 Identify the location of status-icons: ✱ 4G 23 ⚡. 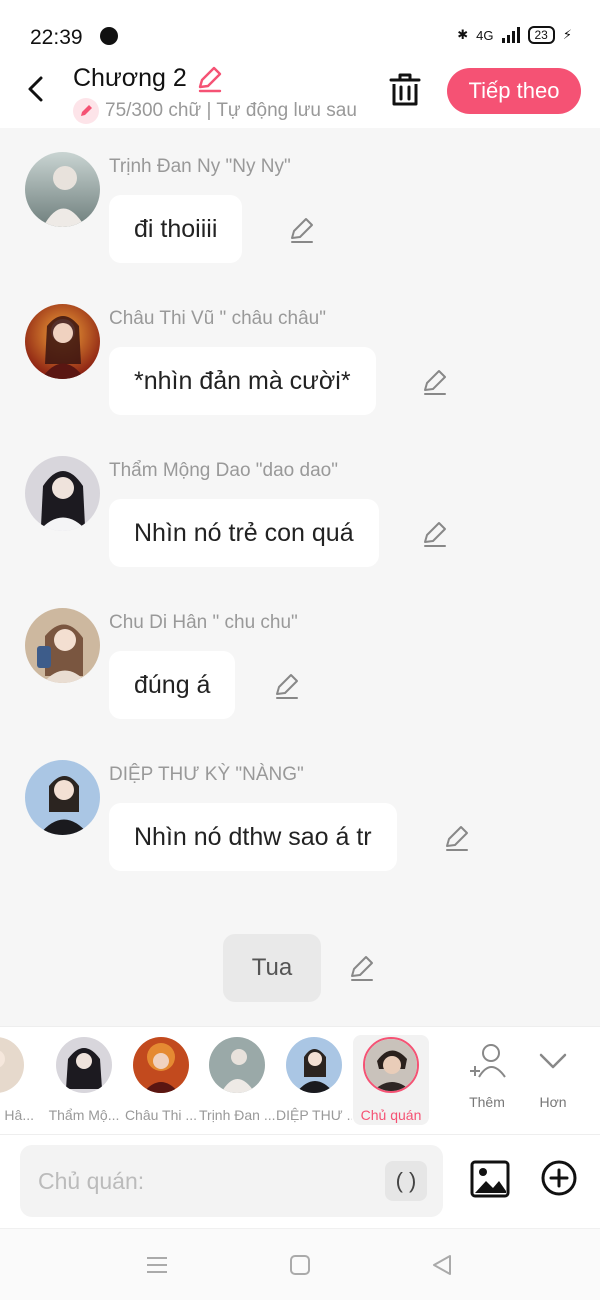
(514, 35).